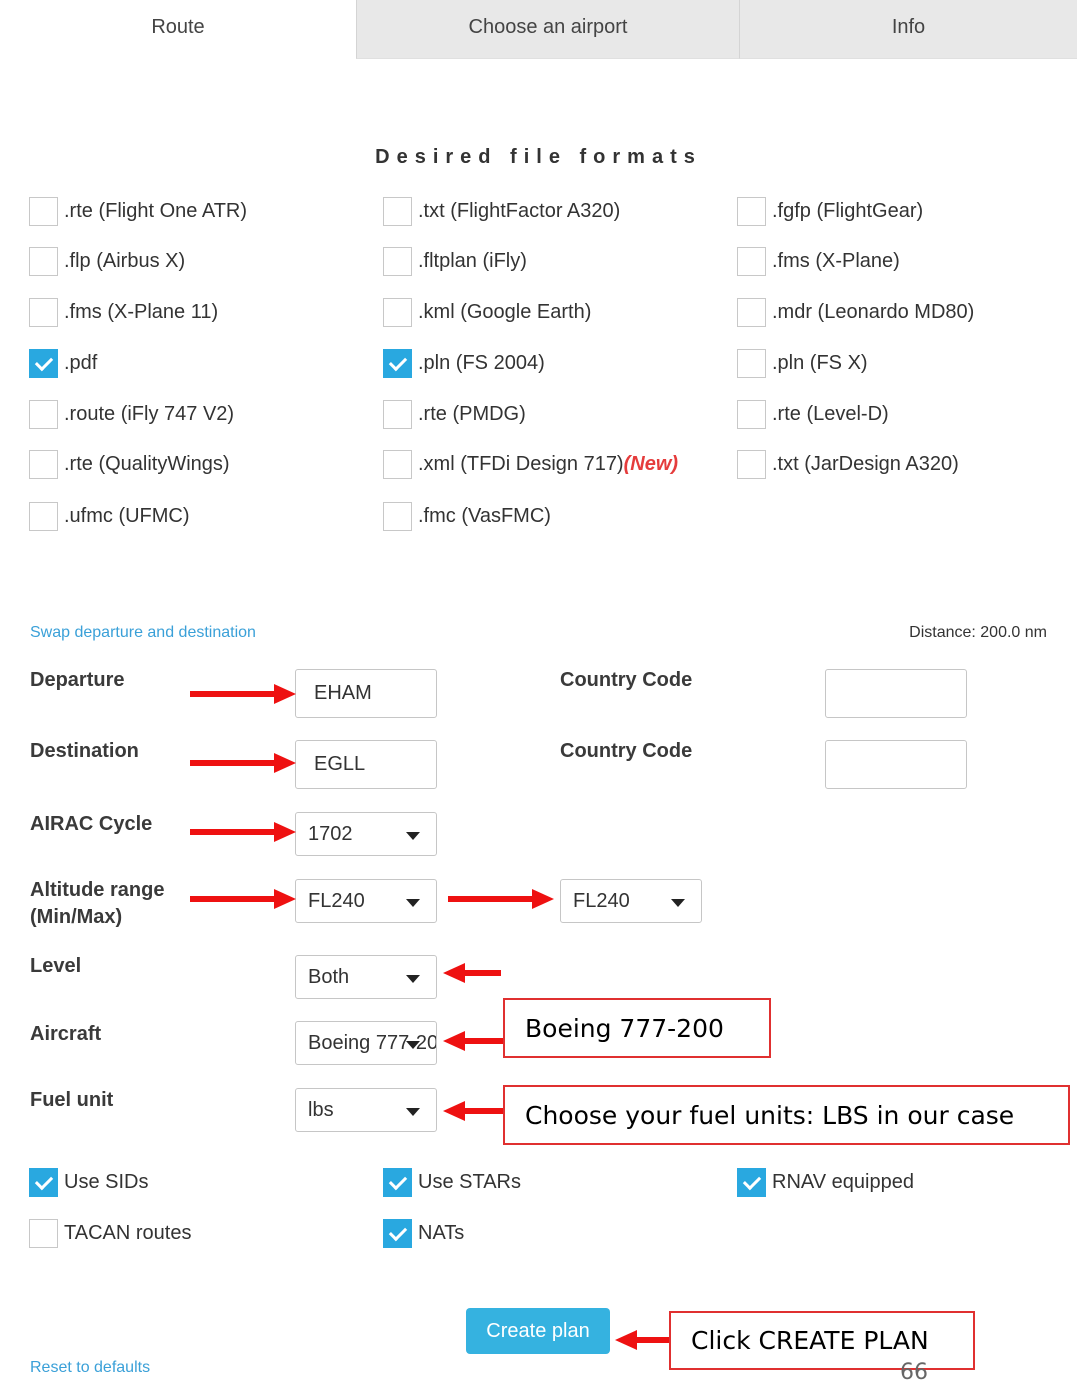 The width and height of the screenshot is (1077, 1382). I want to click on option-checkbox-item: TACAN routes, so click(110, 1233).